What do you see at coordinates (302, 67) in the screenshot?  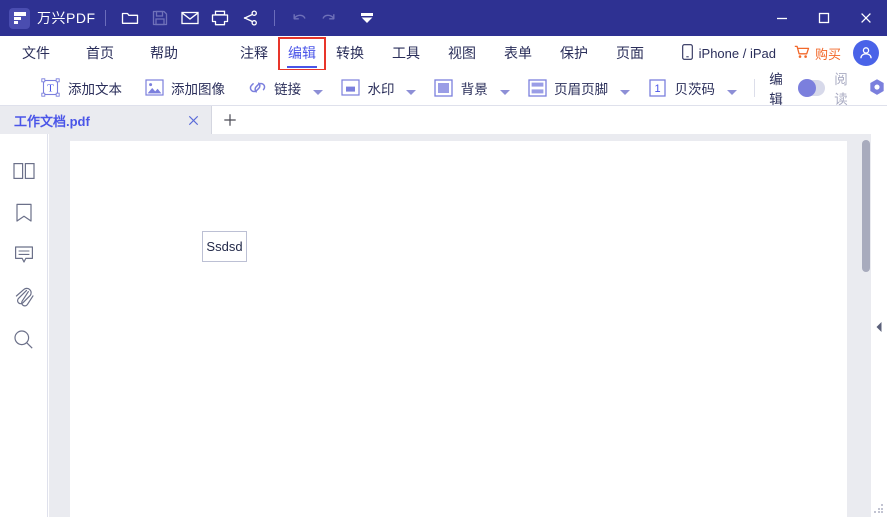 I see `menu-edit-active-underline` at bounding box center [302, 67].